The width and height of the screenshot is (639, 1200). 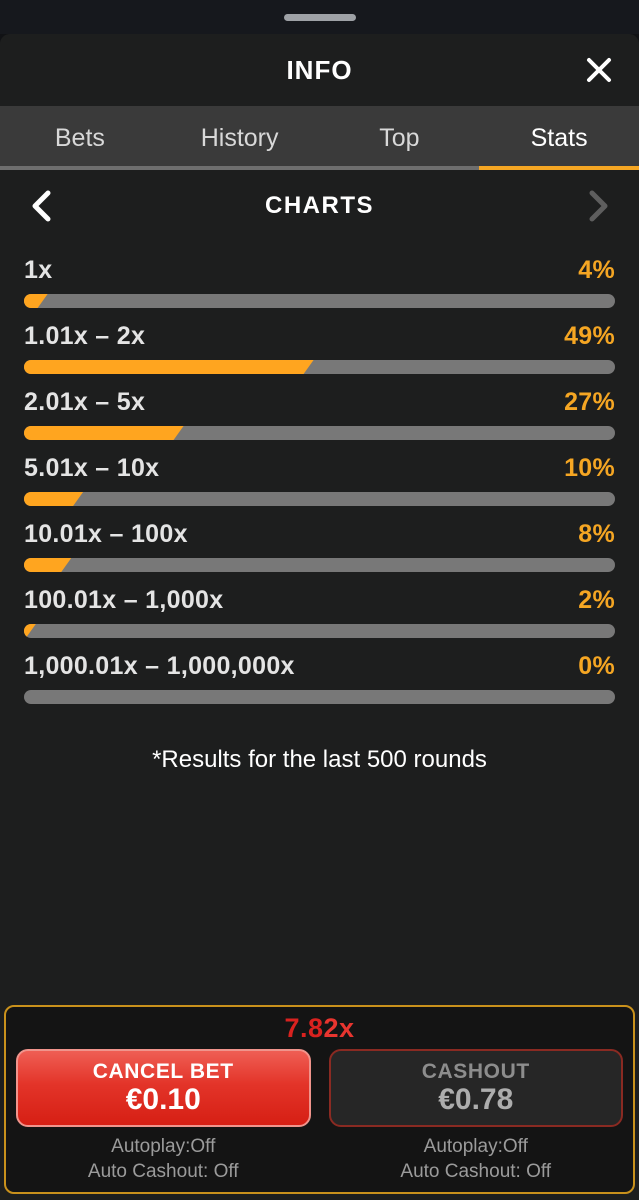 I want to click on stat-row-header: 100.01x – 1,000x 2%, so click(x=319, y=600).